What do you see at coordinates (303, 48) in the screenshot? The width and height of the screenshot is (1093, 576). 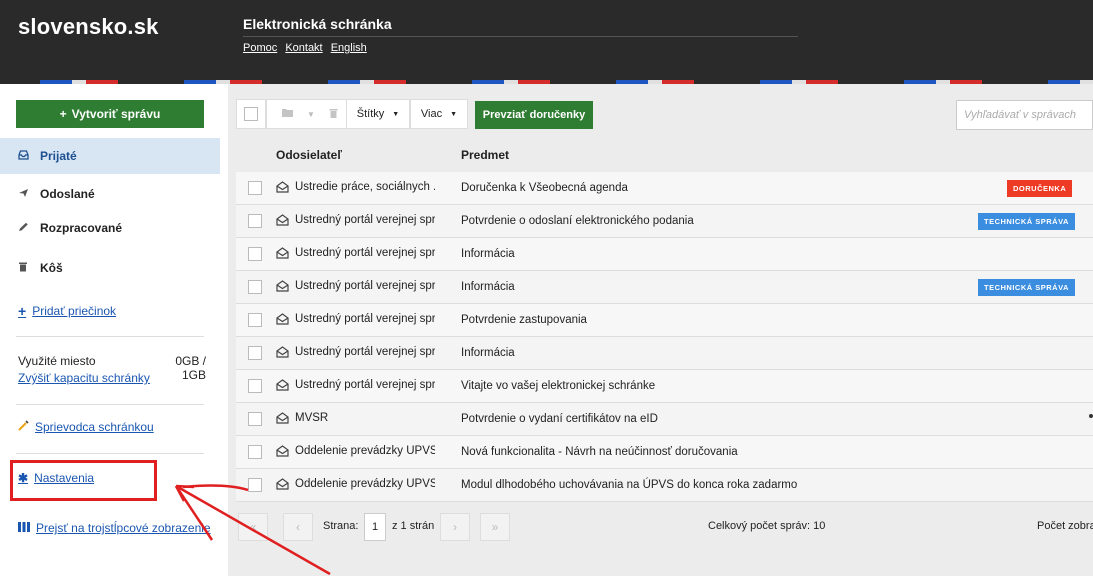 I see `contact-link: Kontakt` at bounding box center [303, 48].